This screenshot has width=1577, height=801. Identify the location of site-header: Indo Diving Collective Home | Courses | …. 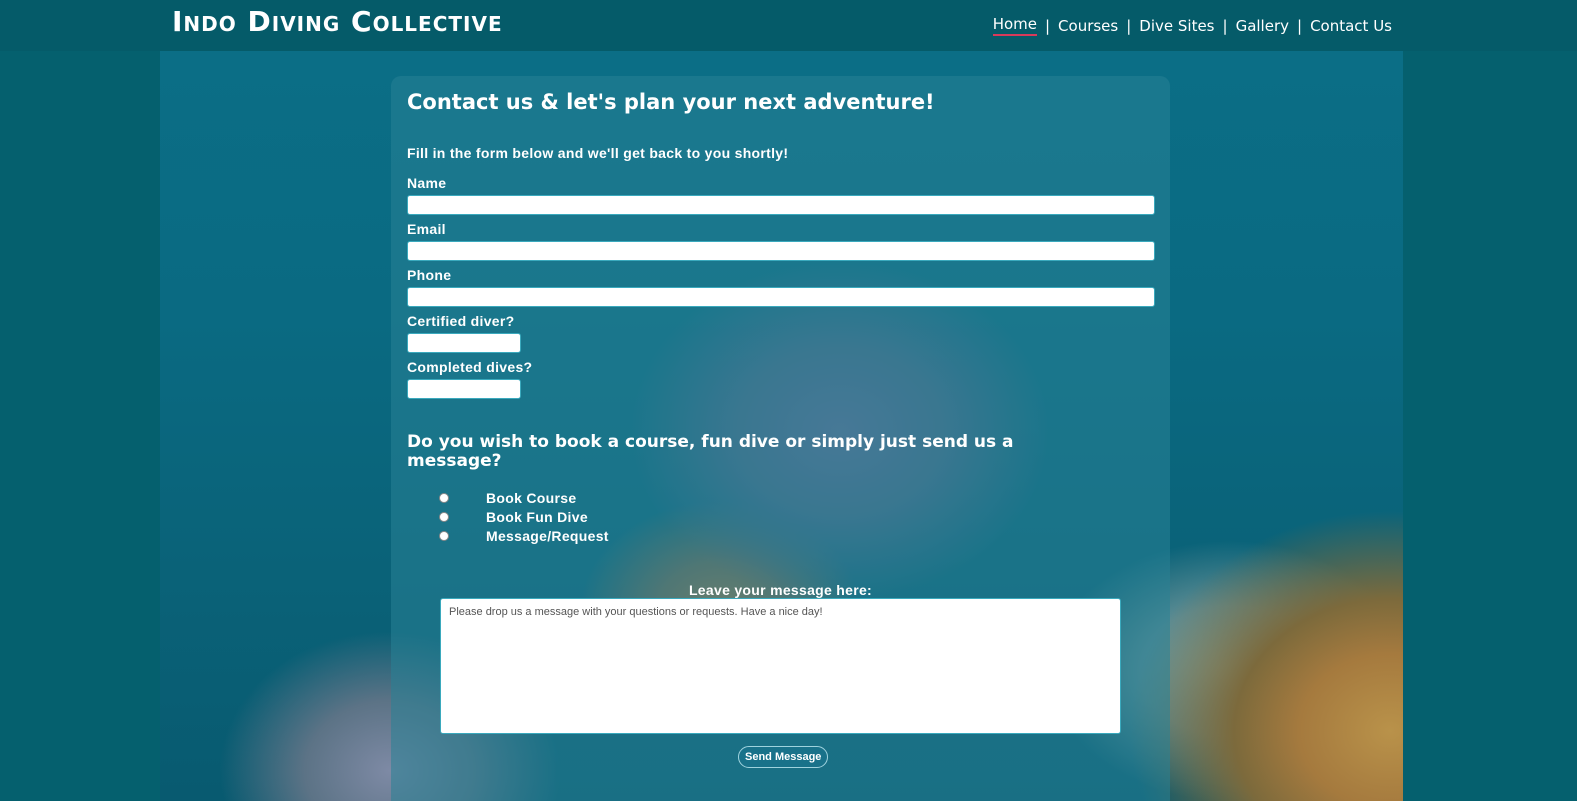
(788, 25).